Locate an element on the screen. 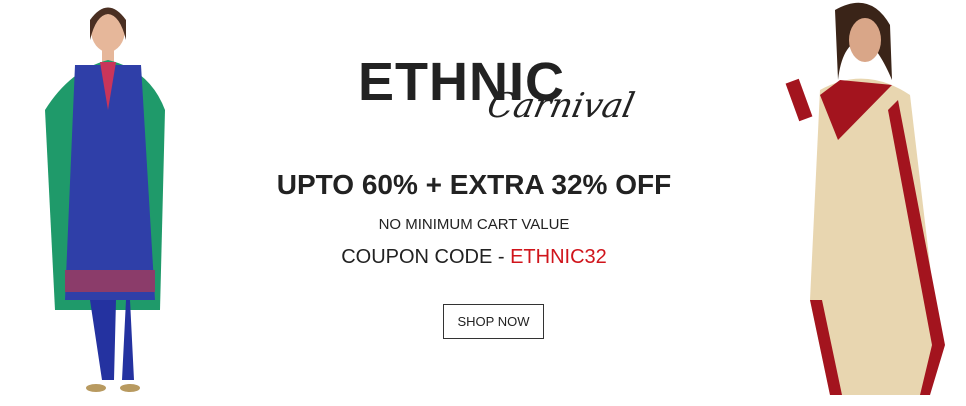  shop-now-button: SHOP NOW is located at coordinates (493, 321).